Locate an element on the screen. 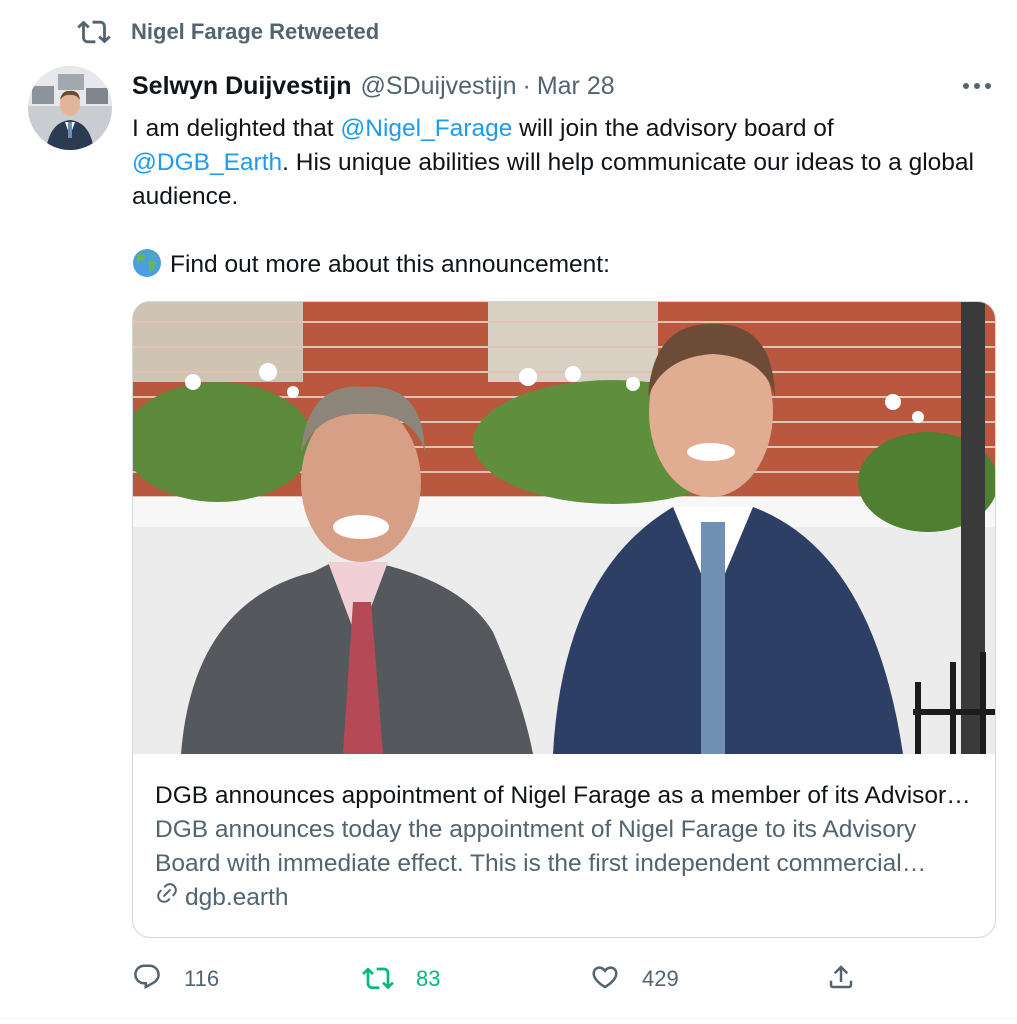  avatar is located at coordinates (70, 108).